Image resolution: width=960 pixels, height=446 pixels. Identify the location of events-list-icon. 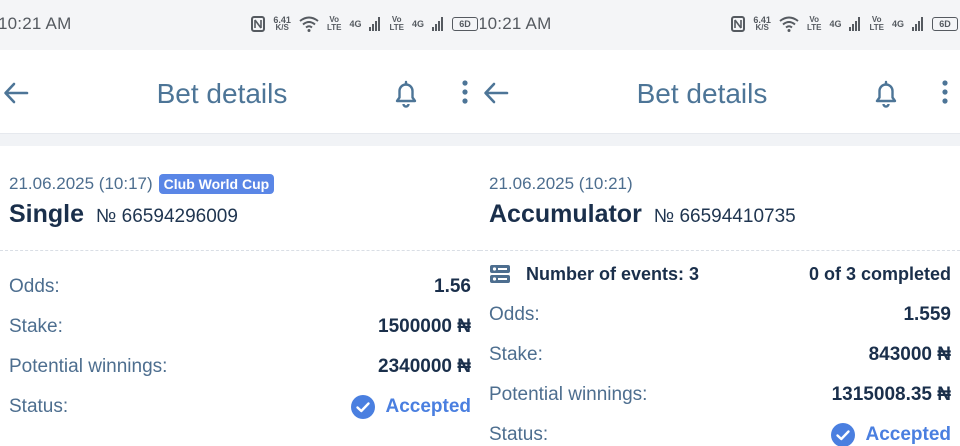
(500, 274).